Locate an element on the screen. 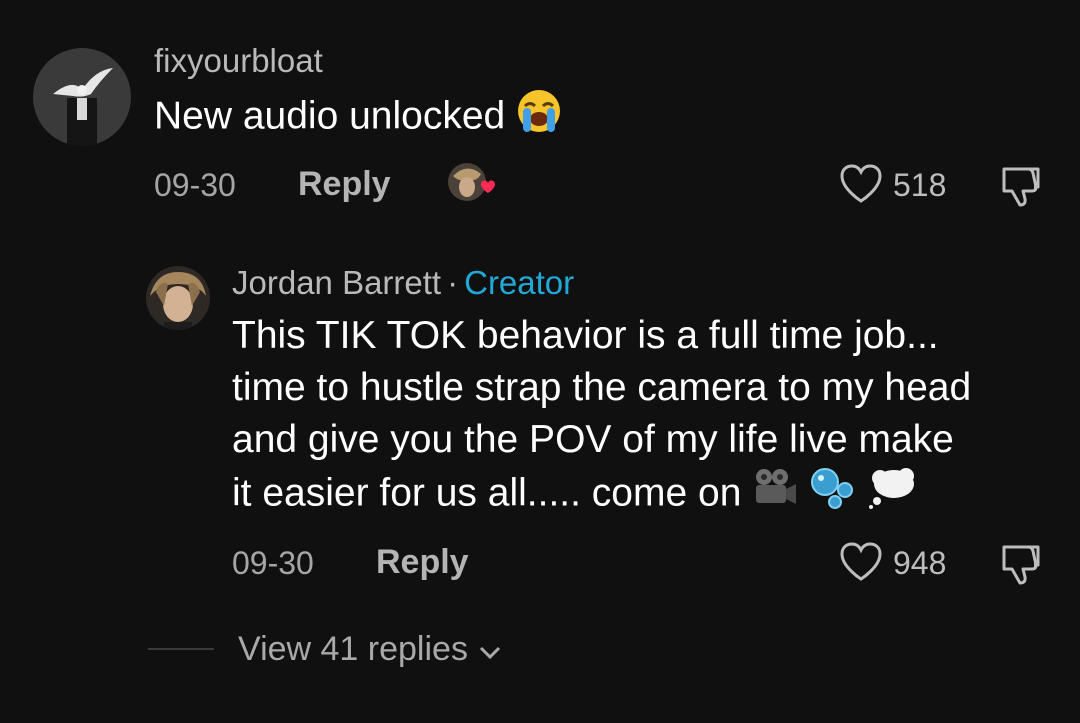 This screenshot has height=723, width=1080. creator-badge: Creator is located at coordinates (519, 282).